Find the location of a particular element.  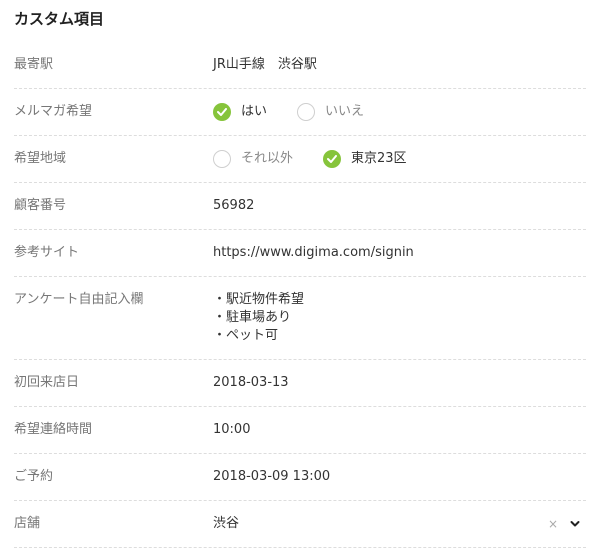

field-label: 顧客番号 is located at coordinates (40, 205).